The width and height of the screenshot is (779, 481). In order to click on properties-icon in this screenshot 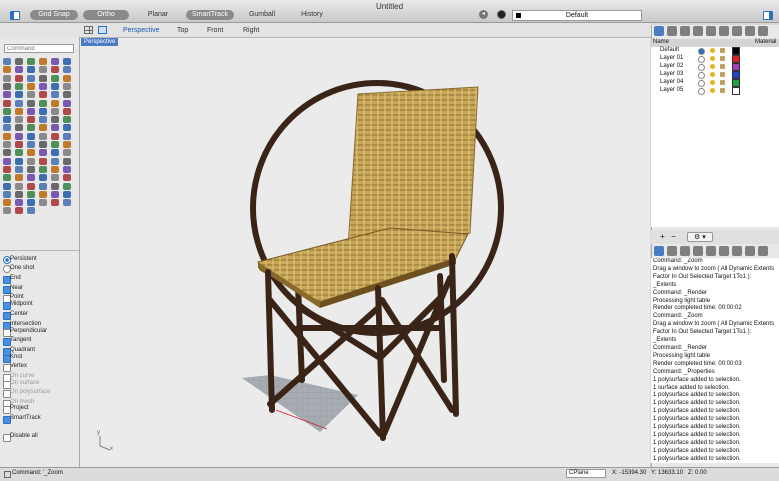, I will do `click(685, 31)`.